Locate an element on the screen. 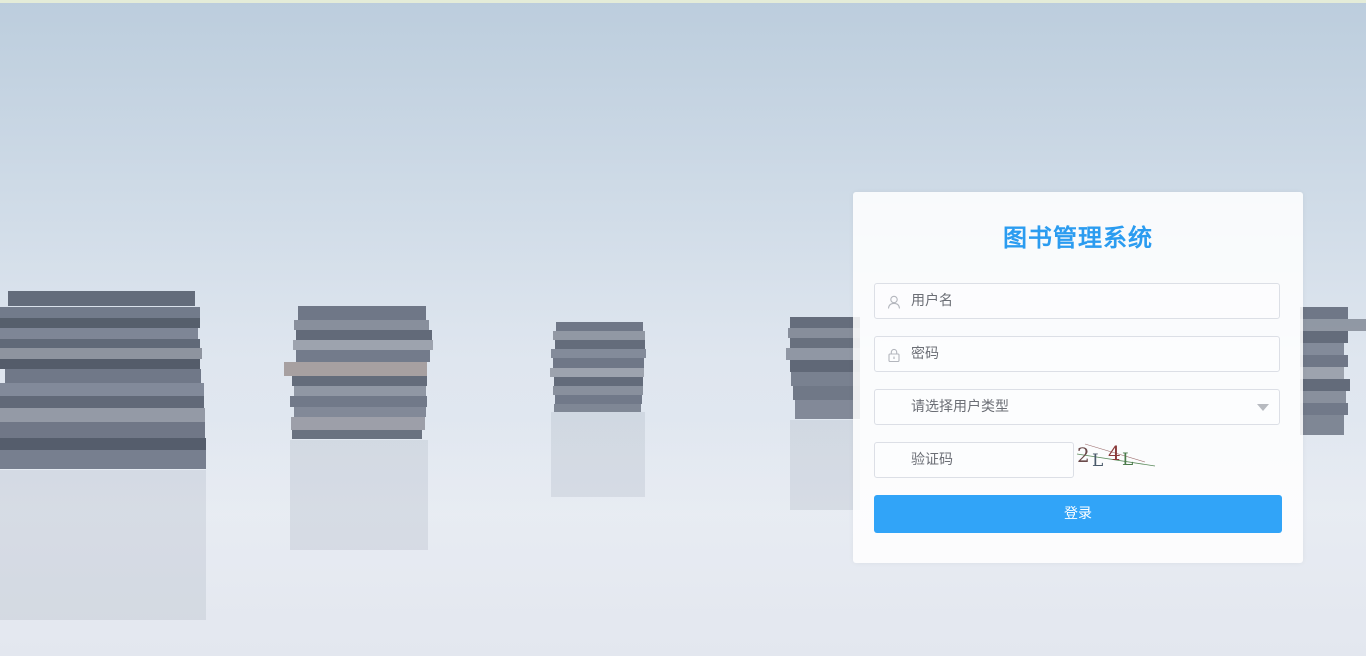 This screenshot has height=656, width=1366. app-title: 图书管理系统 is located at coordinates (1078, 238).